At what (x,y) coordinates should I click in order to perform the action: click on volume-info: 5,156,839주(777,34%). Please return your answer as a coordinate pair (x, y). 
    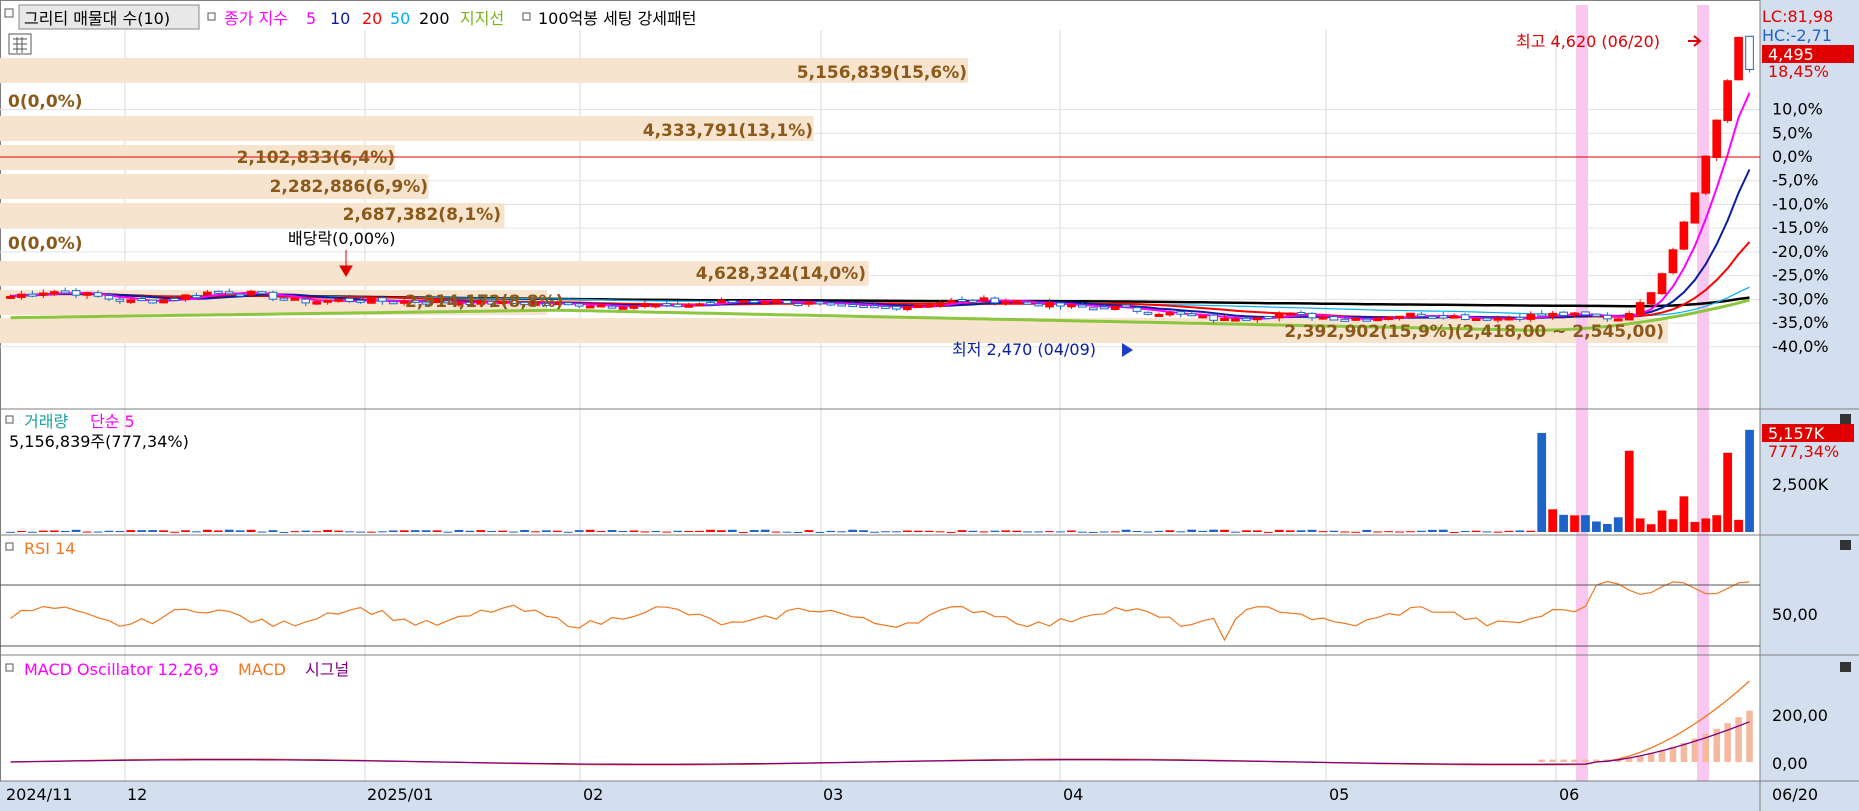
    Looking at the image, I should click on (99, 441).